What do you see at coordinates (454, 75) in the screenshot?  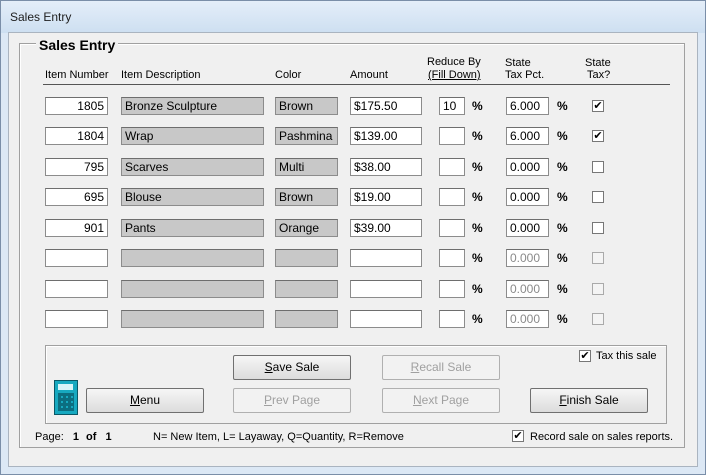 I see `fill-down-link: (Fill Down)` at bounding box center [454, 75].